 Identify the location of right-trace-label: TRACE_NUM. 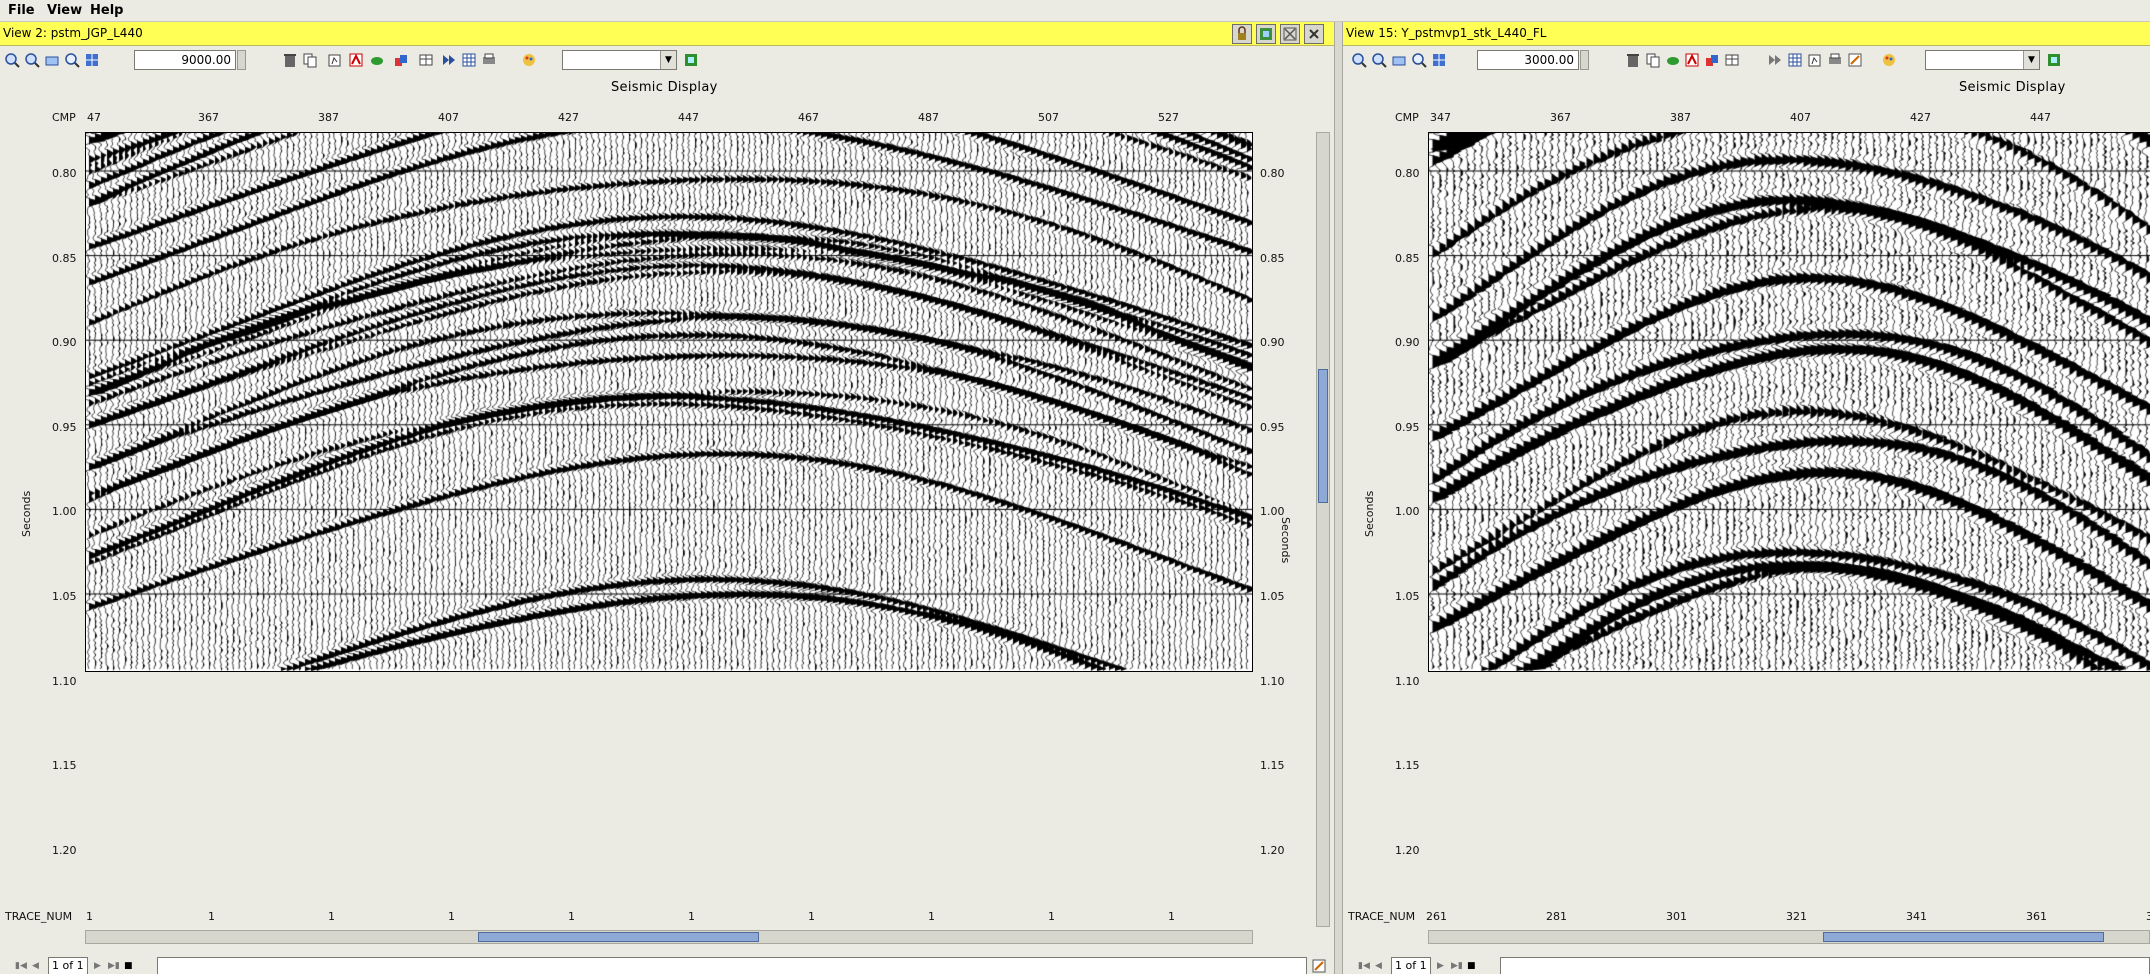
(1382, 916).